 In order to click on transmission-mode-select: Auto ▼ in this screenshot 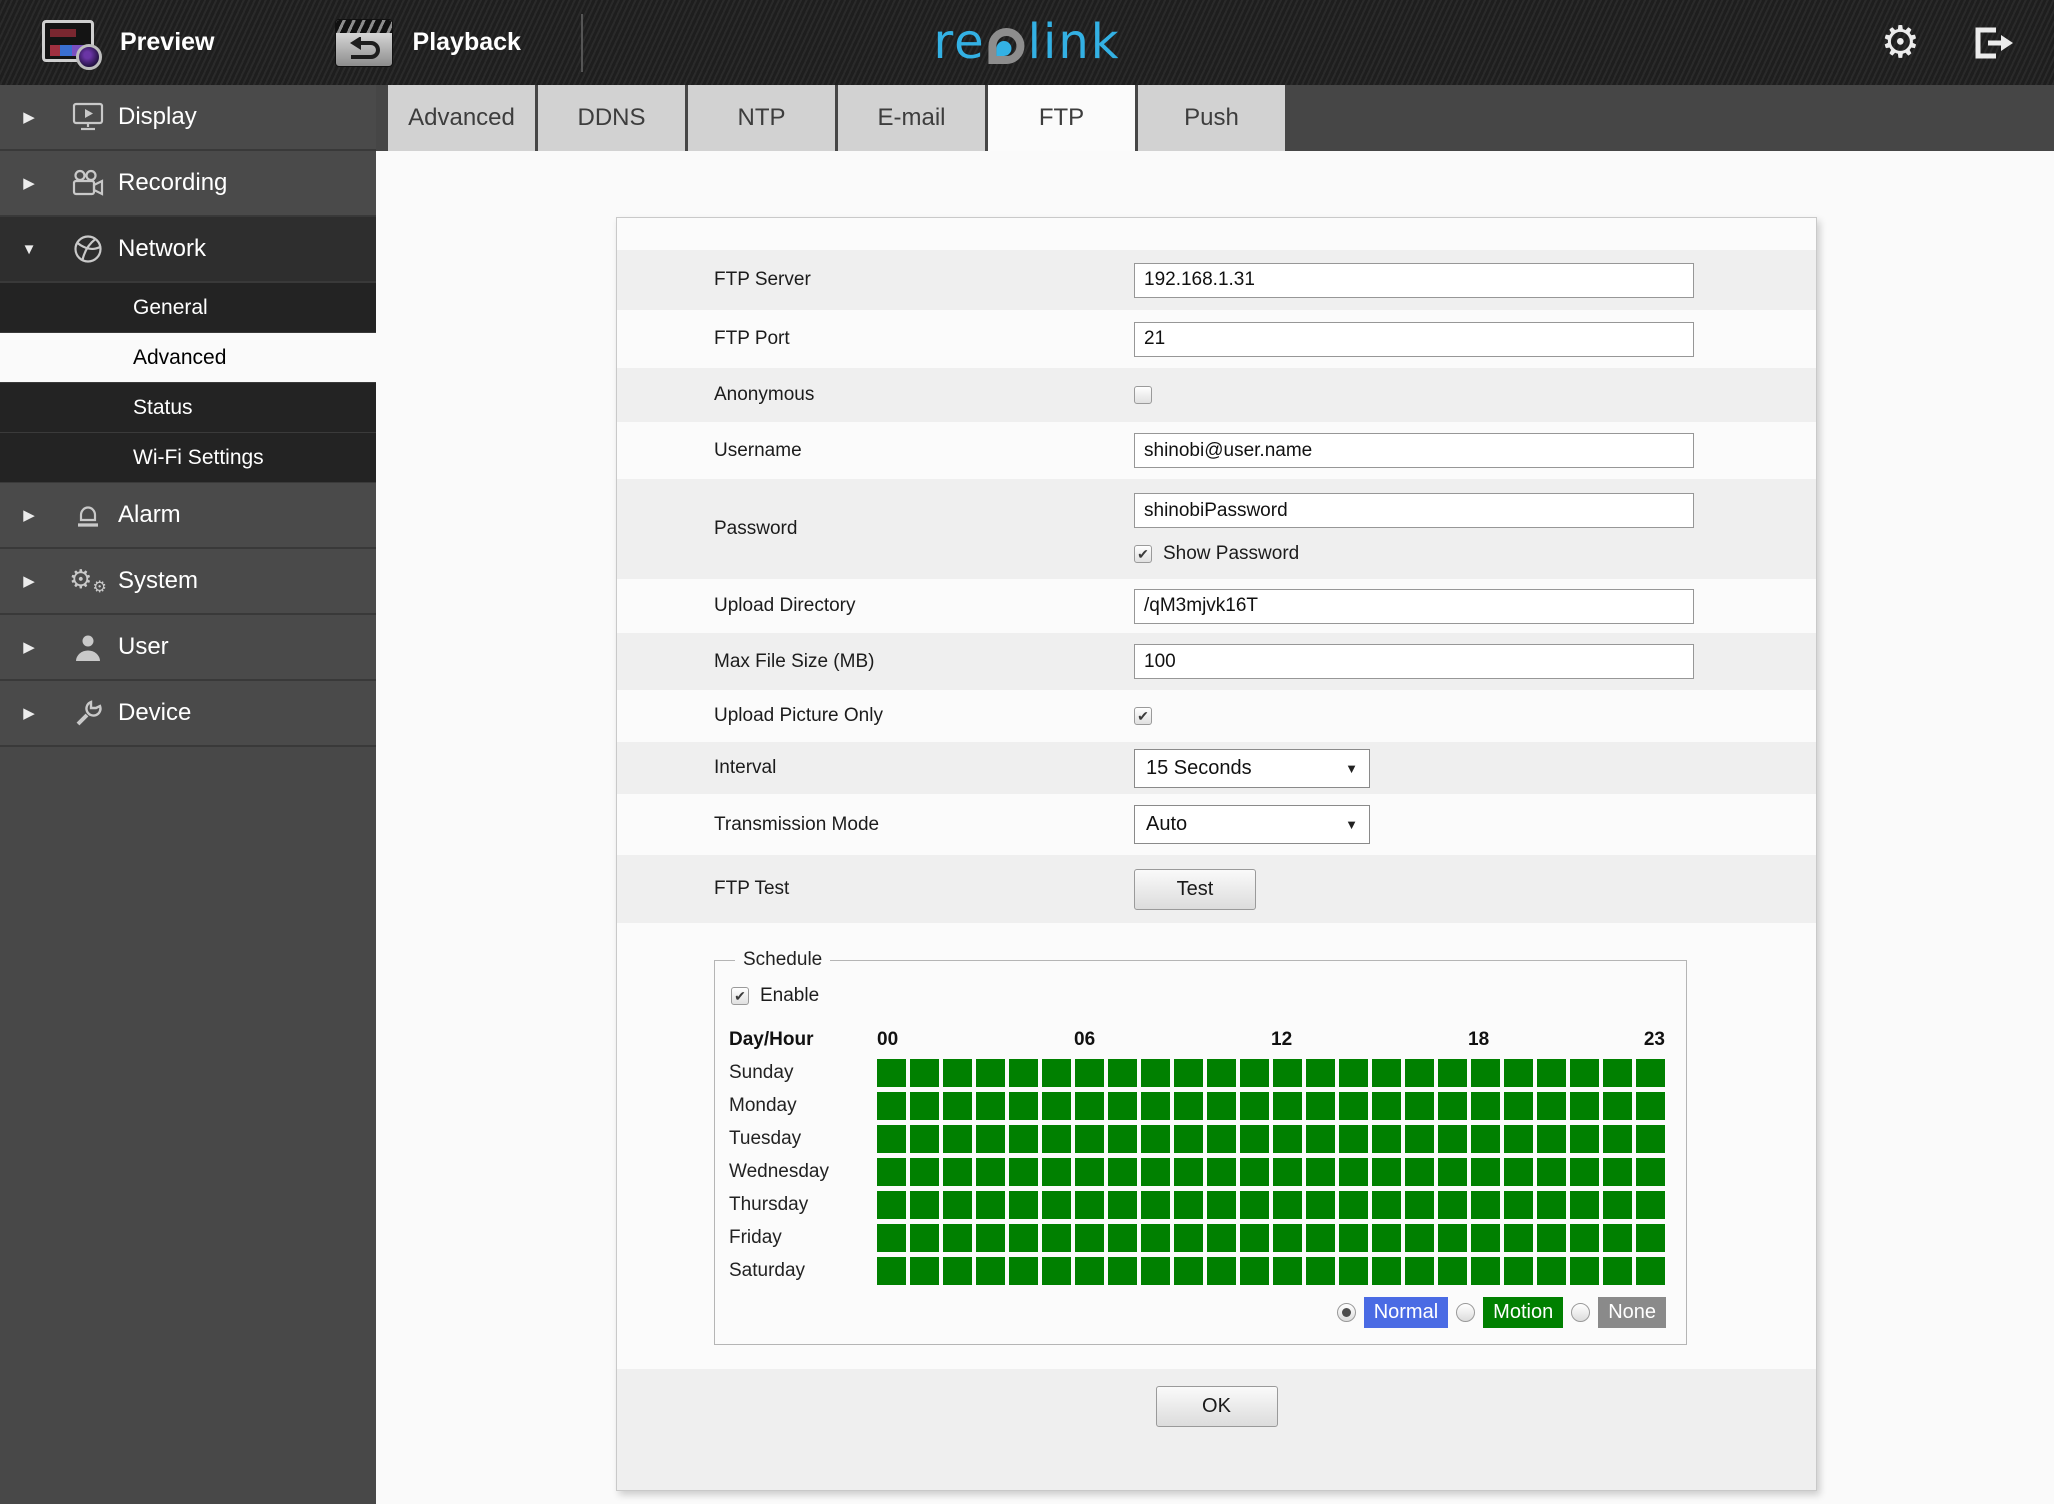, I will do `click(1252, 824)`.